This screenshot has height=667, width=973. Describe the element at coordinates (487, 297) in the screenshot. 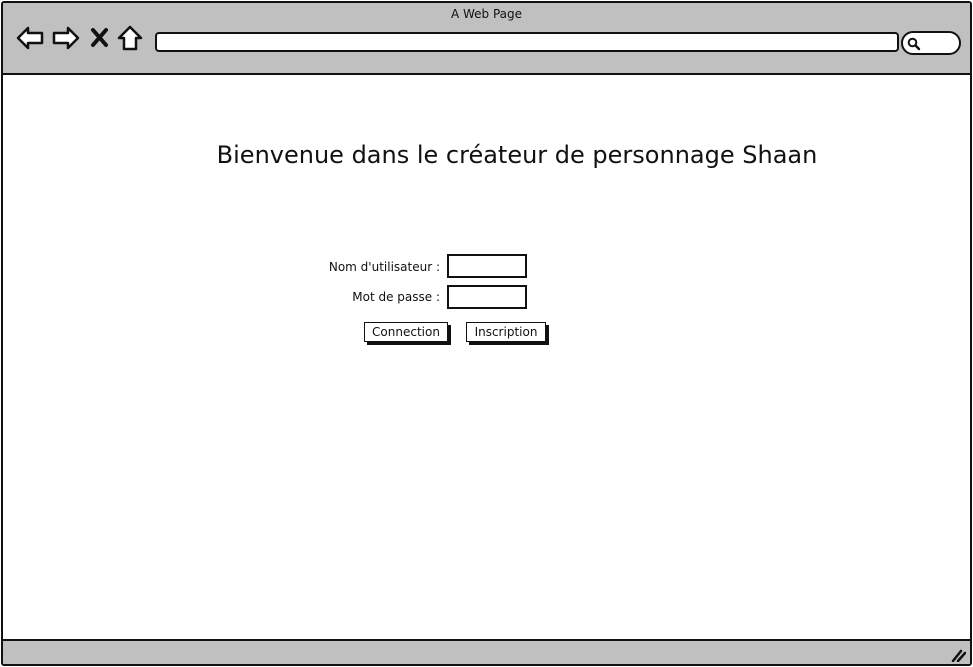

I see `password-input` at that location.